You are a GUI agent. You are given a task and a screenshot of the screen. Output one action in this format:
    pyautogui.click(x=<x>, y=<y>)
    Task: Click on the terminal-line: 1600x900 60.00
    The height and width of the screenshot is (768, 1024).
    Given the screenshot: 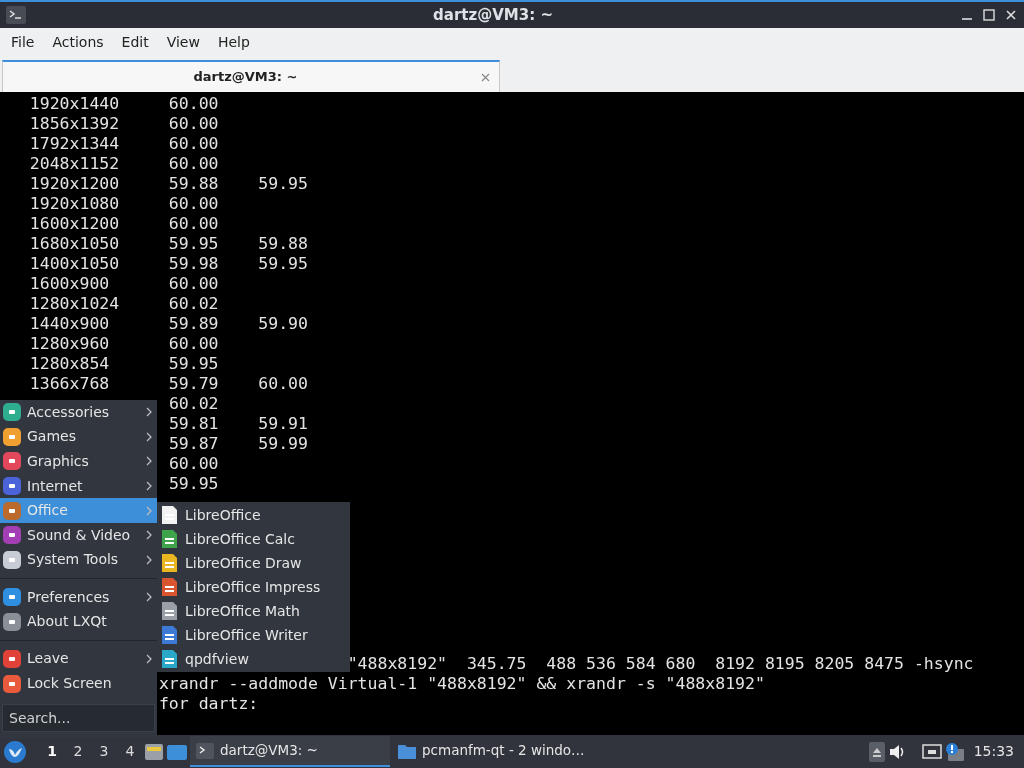 What is the action you would take?
    pyautogui.click(x=124, y=284)
    